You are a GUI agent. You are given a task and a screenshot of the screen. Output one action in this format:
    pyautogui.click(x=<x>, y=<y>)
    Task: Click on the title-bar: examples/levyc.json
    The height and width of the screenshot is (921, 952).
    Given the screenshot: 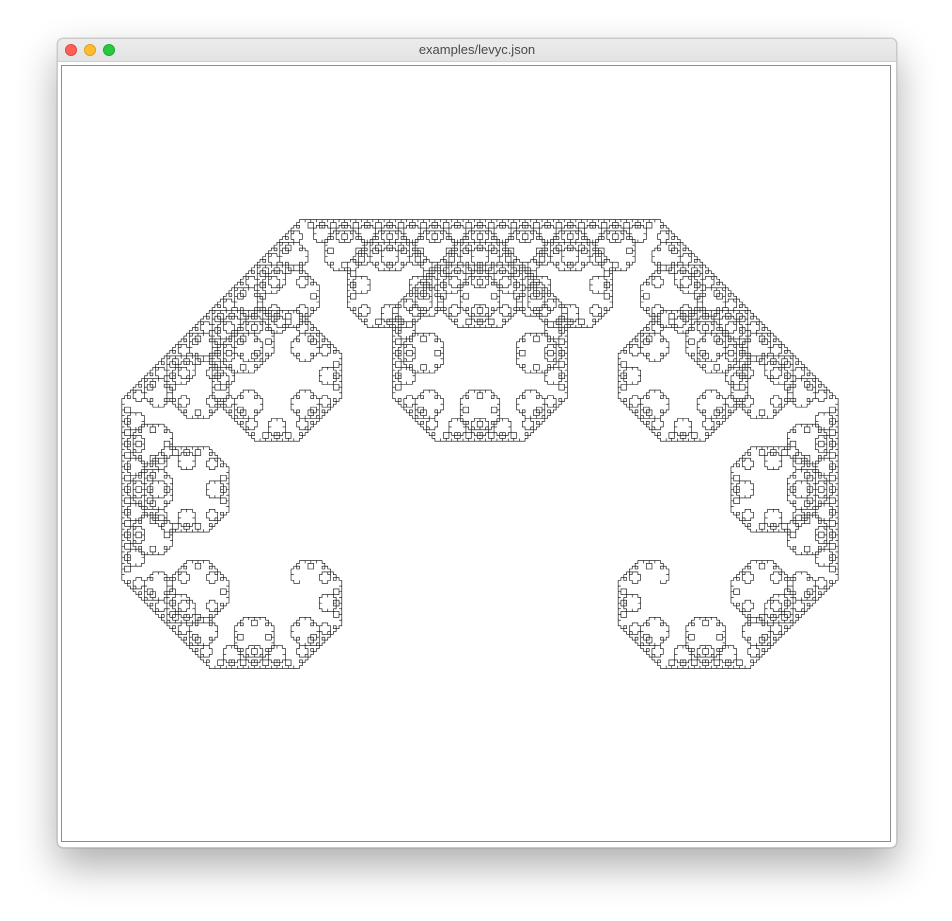 What is the action you would take?
    pyautogui.click(x=477, y=50)
    